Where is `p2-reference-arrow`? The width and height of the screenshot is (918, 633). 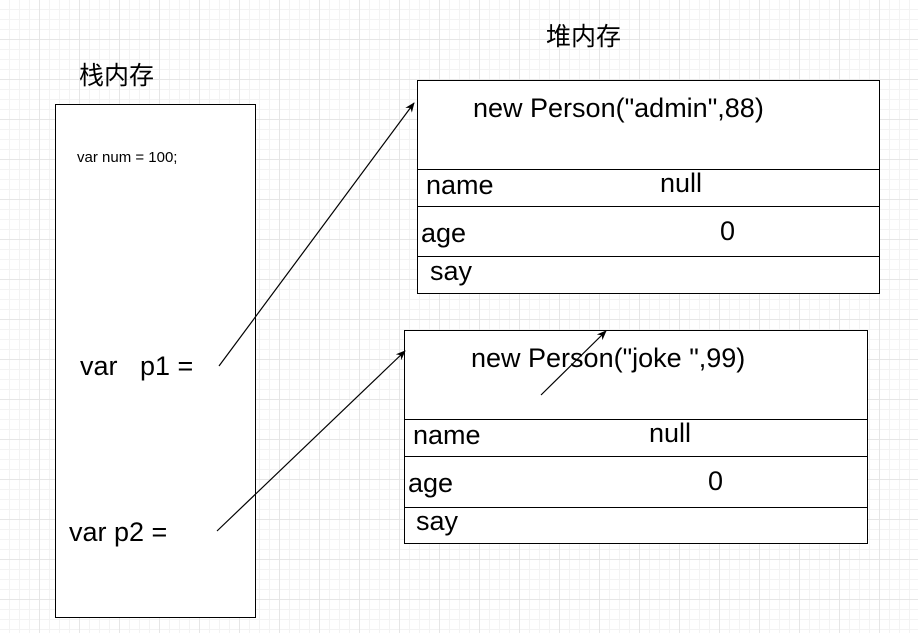 p2-reference-arrow is located at coordinates (311, 441).